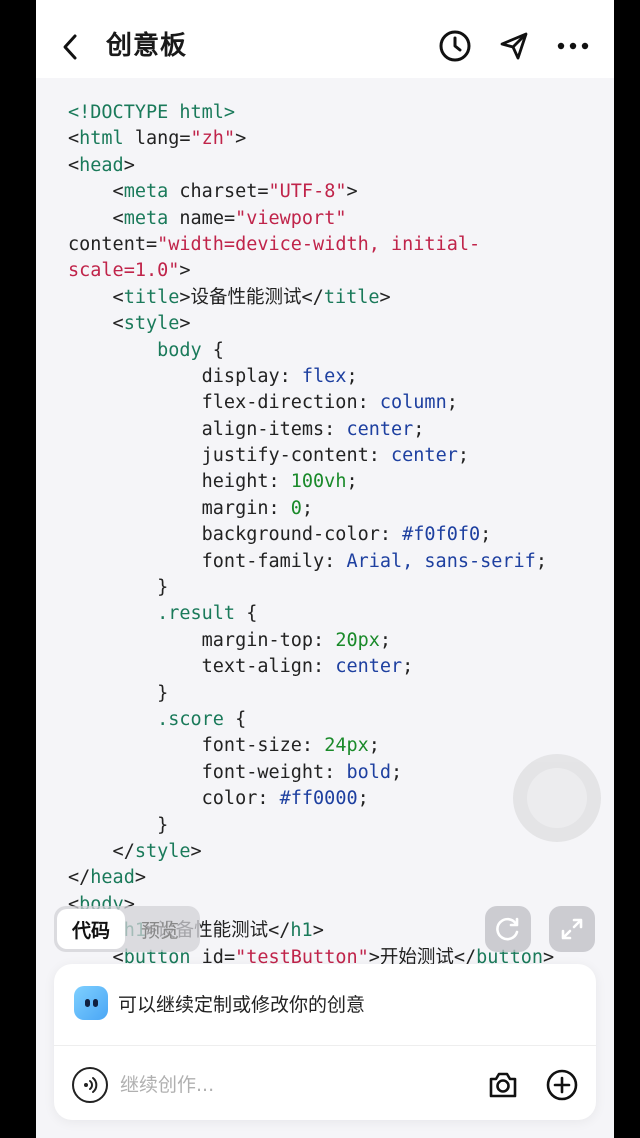 The image size is (640, 1138). What do you see at coordinates (338, 588) in the screenshot?
I see `code-line: }` at bounding box center [338, 588].